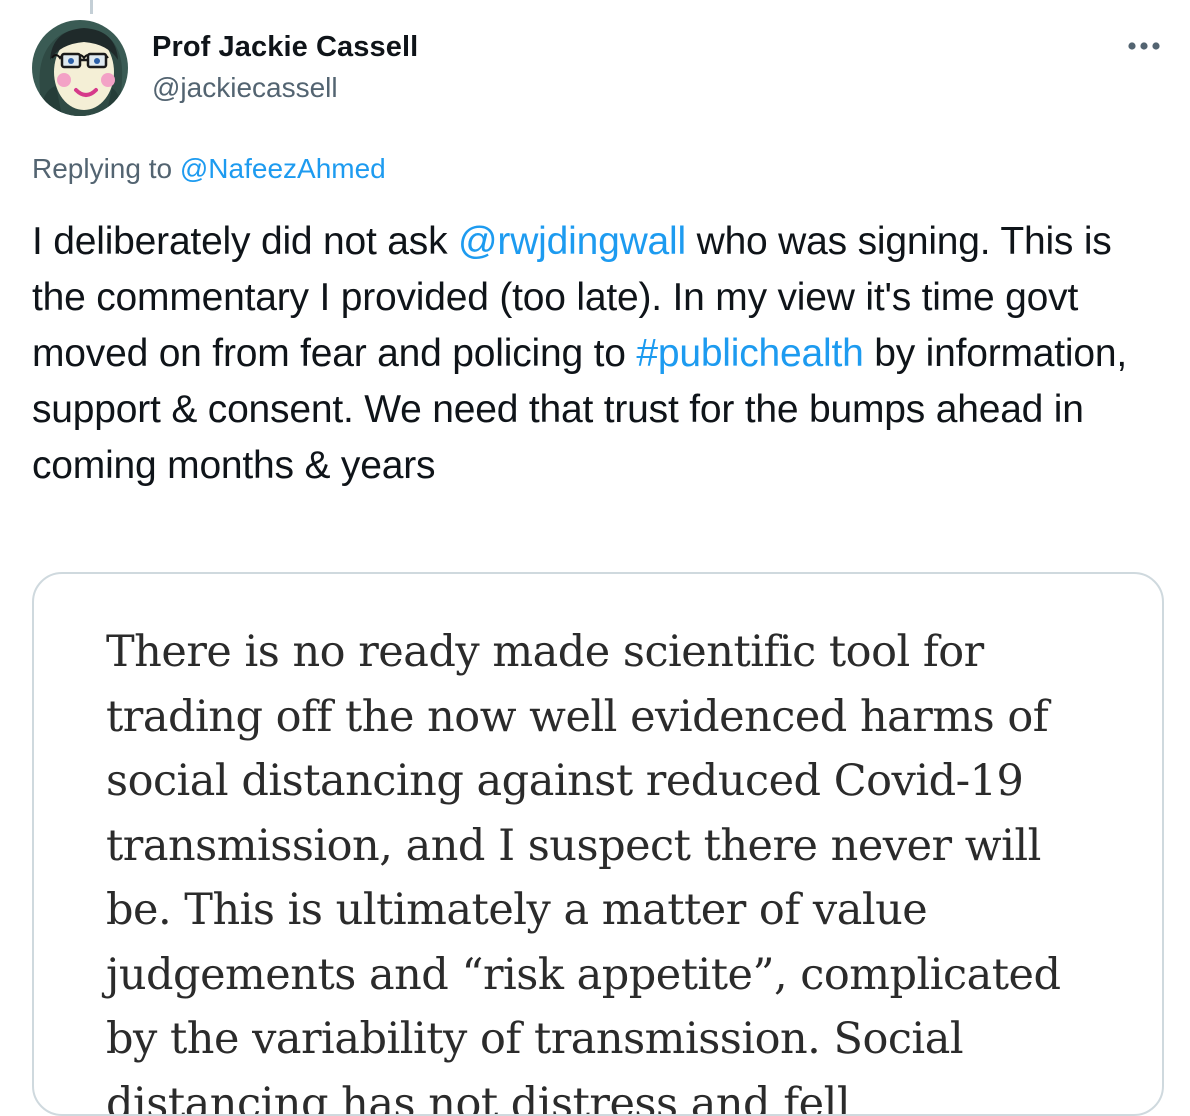  What do you see at coordinates (245, 241) in the screenshot?
I see `tweet-text-part: I deliberately did not ask` at bounding box center [245, 241].